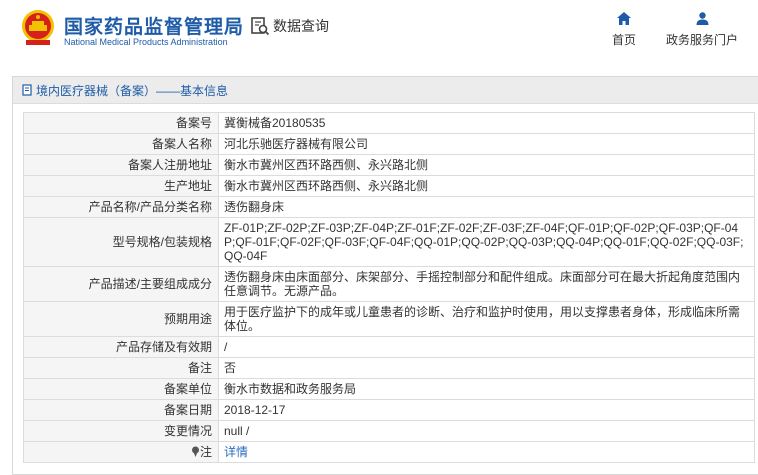 Image resolution: width=758 pixels, height=475 pixels. I want to click on user-icon, so click(702, 18).